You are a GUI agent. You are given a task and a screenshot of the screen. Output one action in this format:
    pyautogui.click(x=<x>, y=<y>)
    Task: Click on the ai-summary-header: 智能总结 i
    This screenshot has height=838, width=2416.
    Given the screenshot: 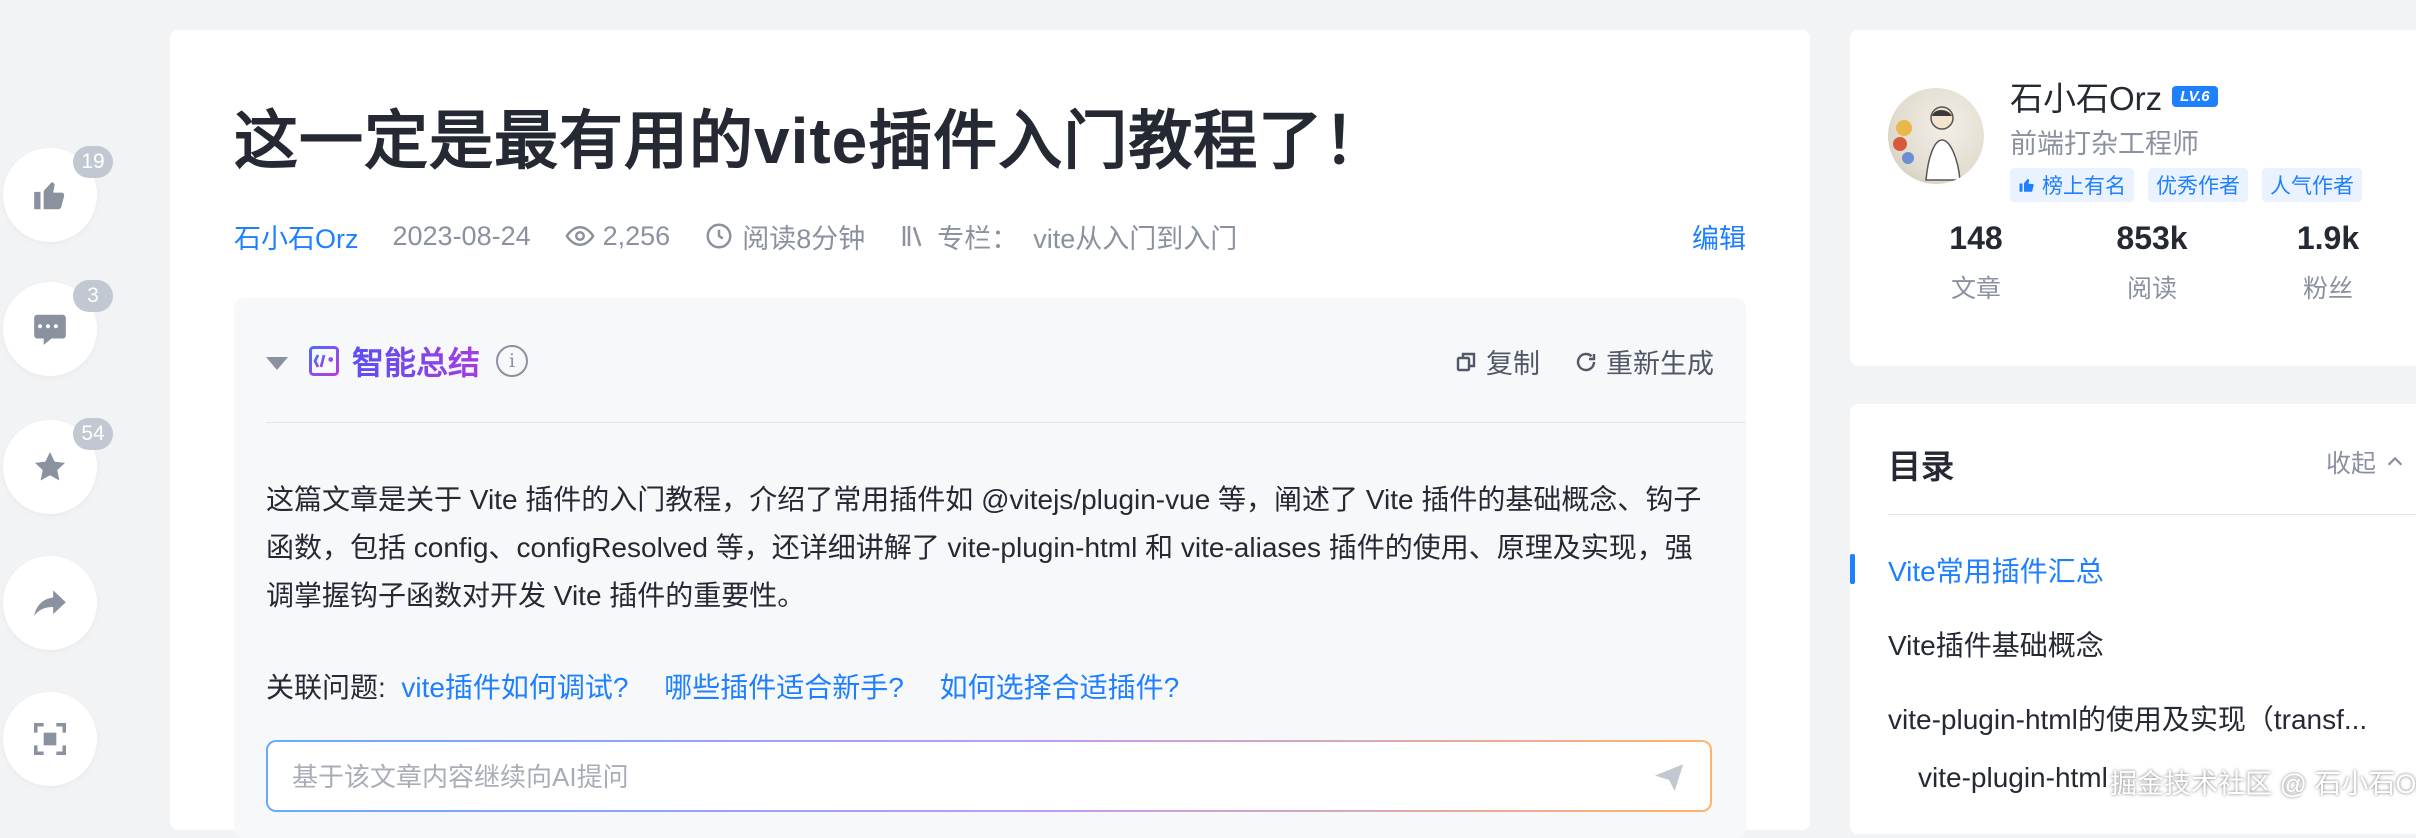 What is the action you would take?
    pyautogui.click(x=397, y=361)
    